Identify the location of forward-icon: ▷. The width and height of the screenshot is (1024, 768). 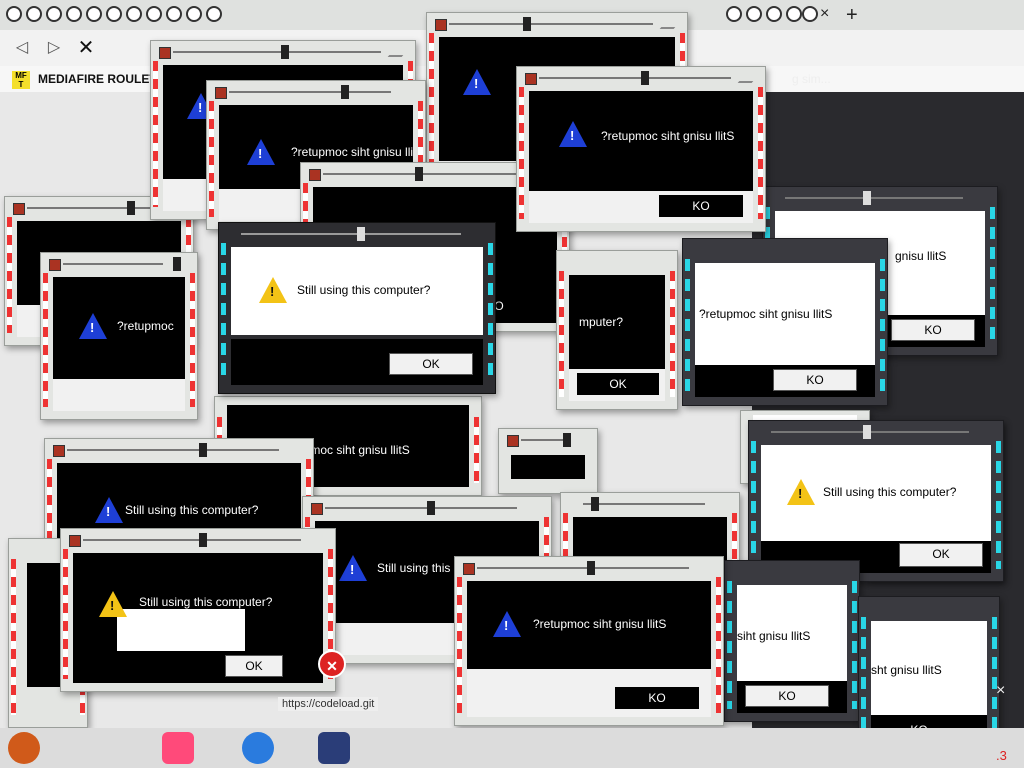
(54, 48).